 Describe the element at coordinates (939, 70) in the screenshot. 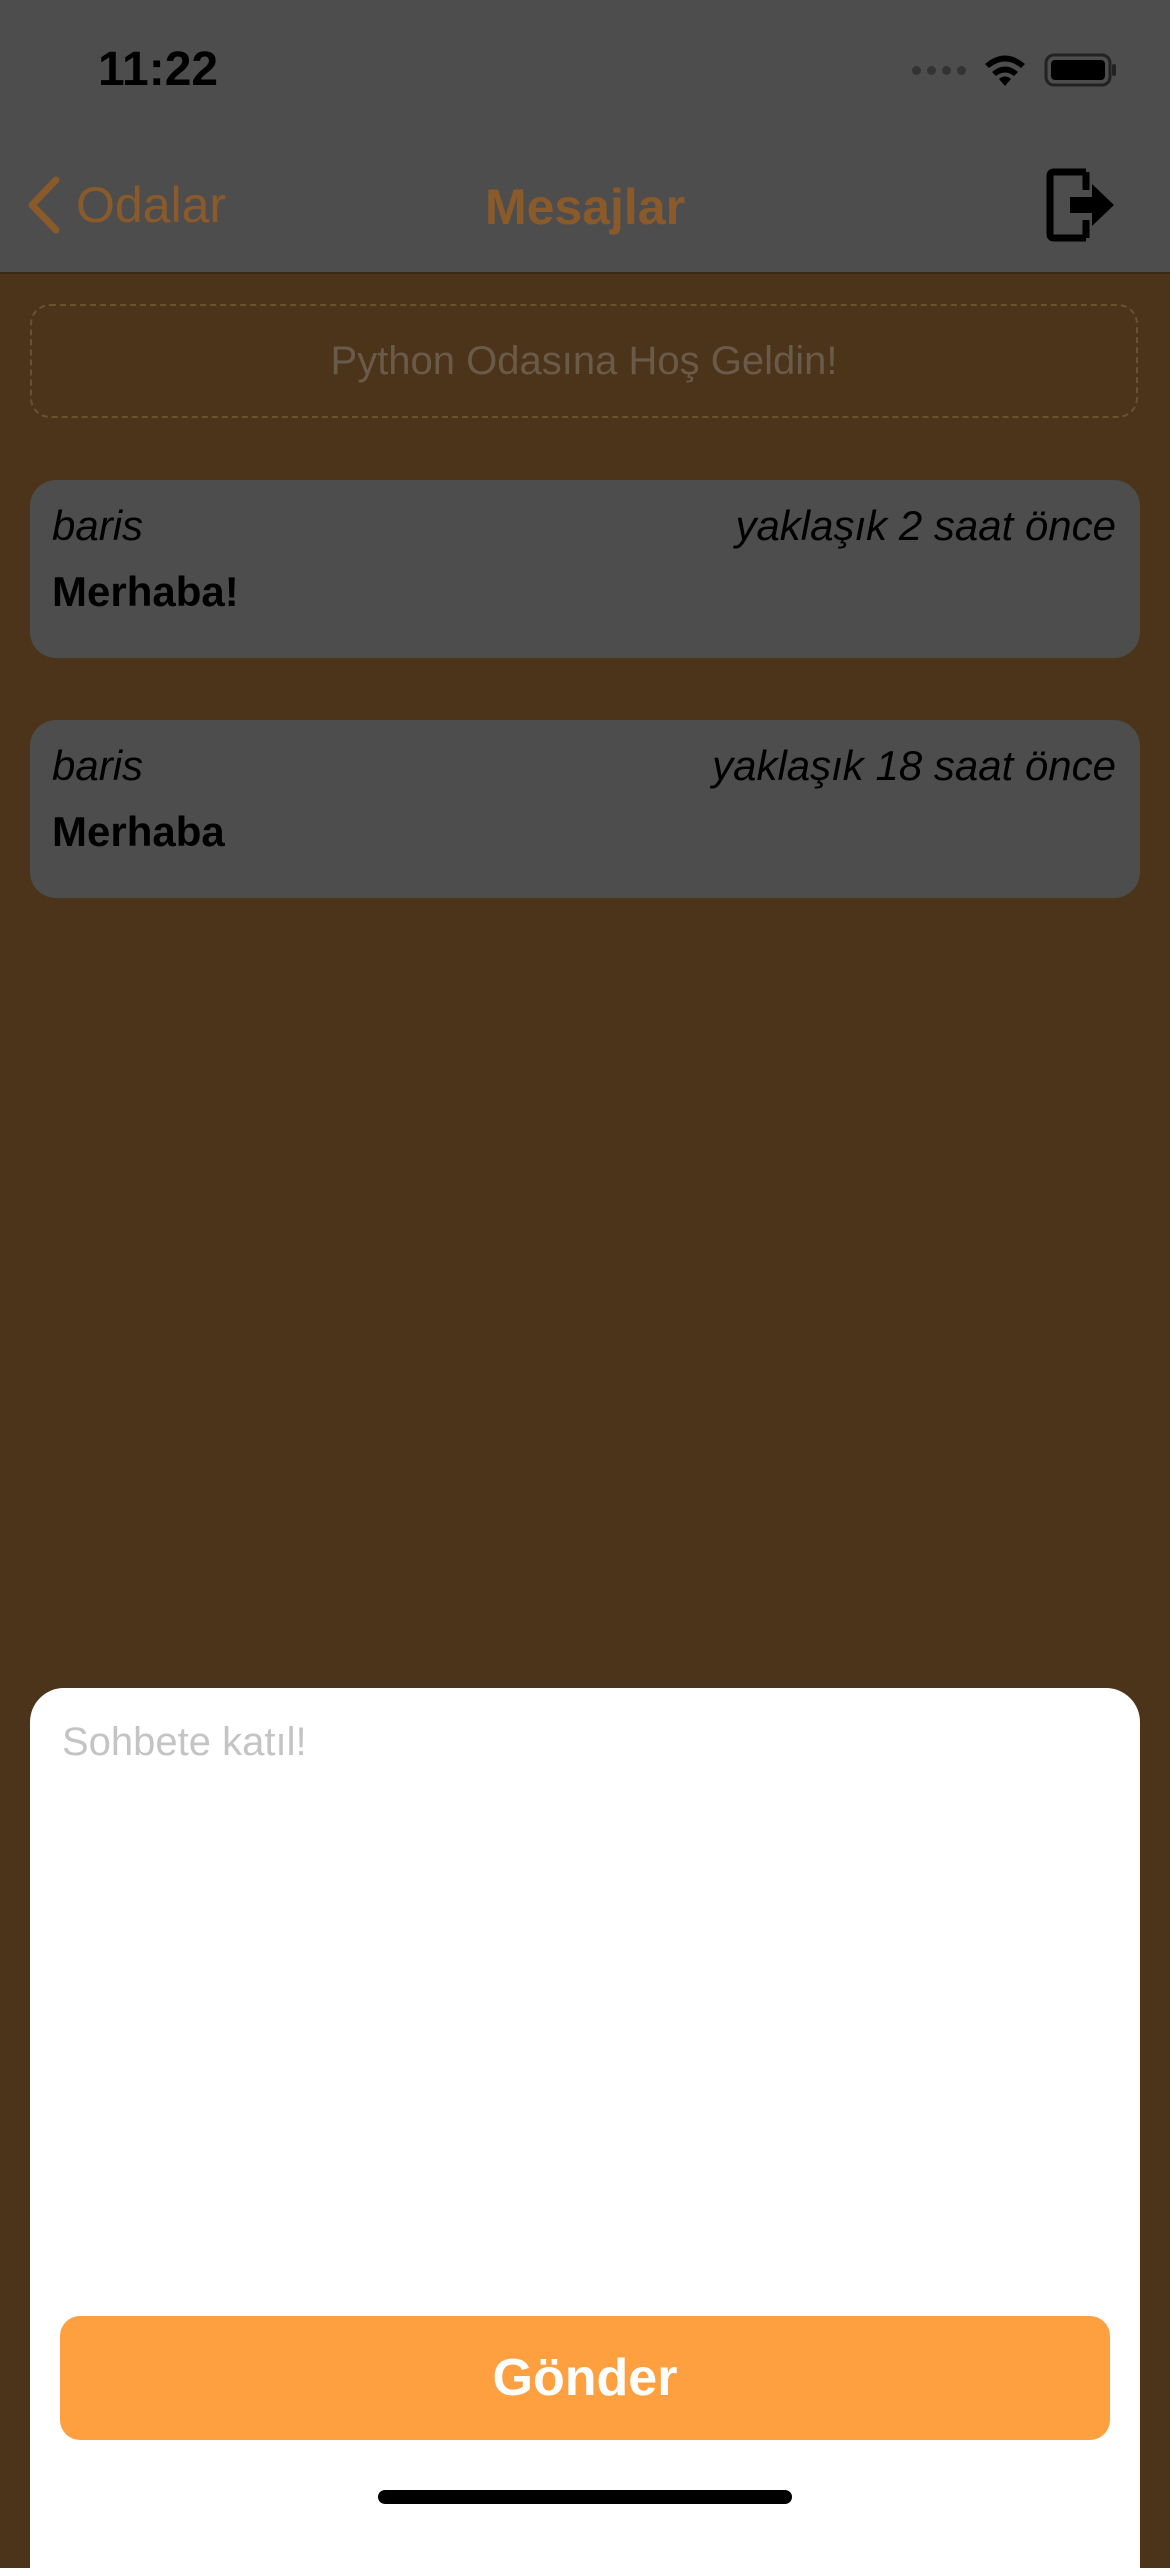

I see `cellular-signal-icon` at that location.